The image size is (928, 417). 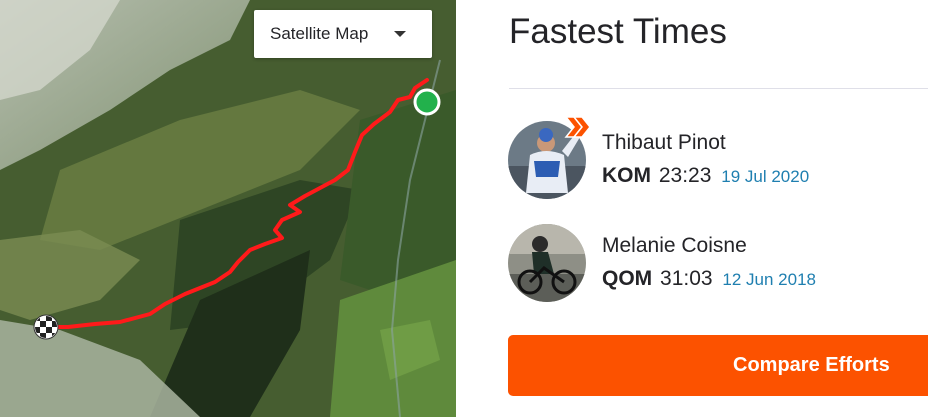 I want to click on effort-time: 23:23, so click(x=685, y=175).